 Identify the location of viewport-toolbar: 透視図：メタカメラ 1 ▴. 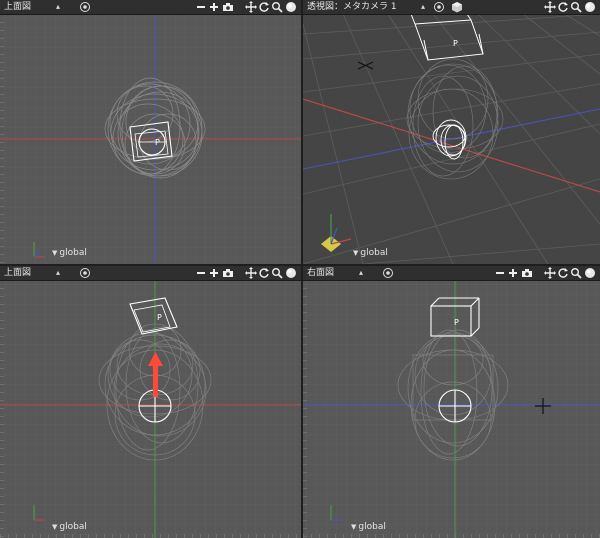
(451, 7).